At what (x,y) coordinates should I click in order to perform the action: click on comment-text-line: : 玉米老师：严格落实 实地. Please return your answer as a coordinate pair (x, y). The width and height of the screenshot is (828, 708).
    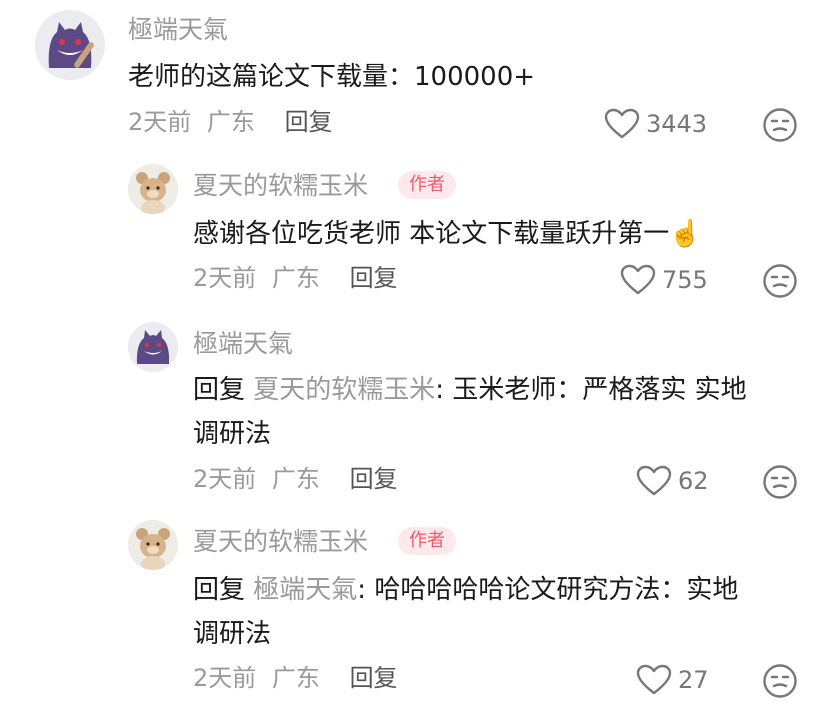
    Looking at the image, I should click on (591, 390).